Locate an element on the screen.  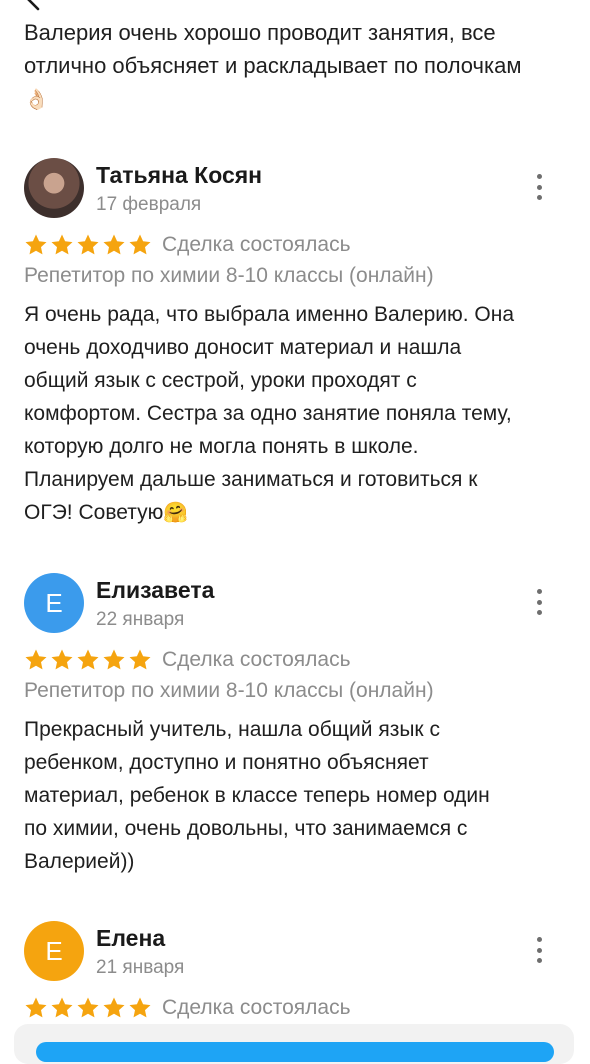
primary-action-button is located at coordinates (295, 1052).